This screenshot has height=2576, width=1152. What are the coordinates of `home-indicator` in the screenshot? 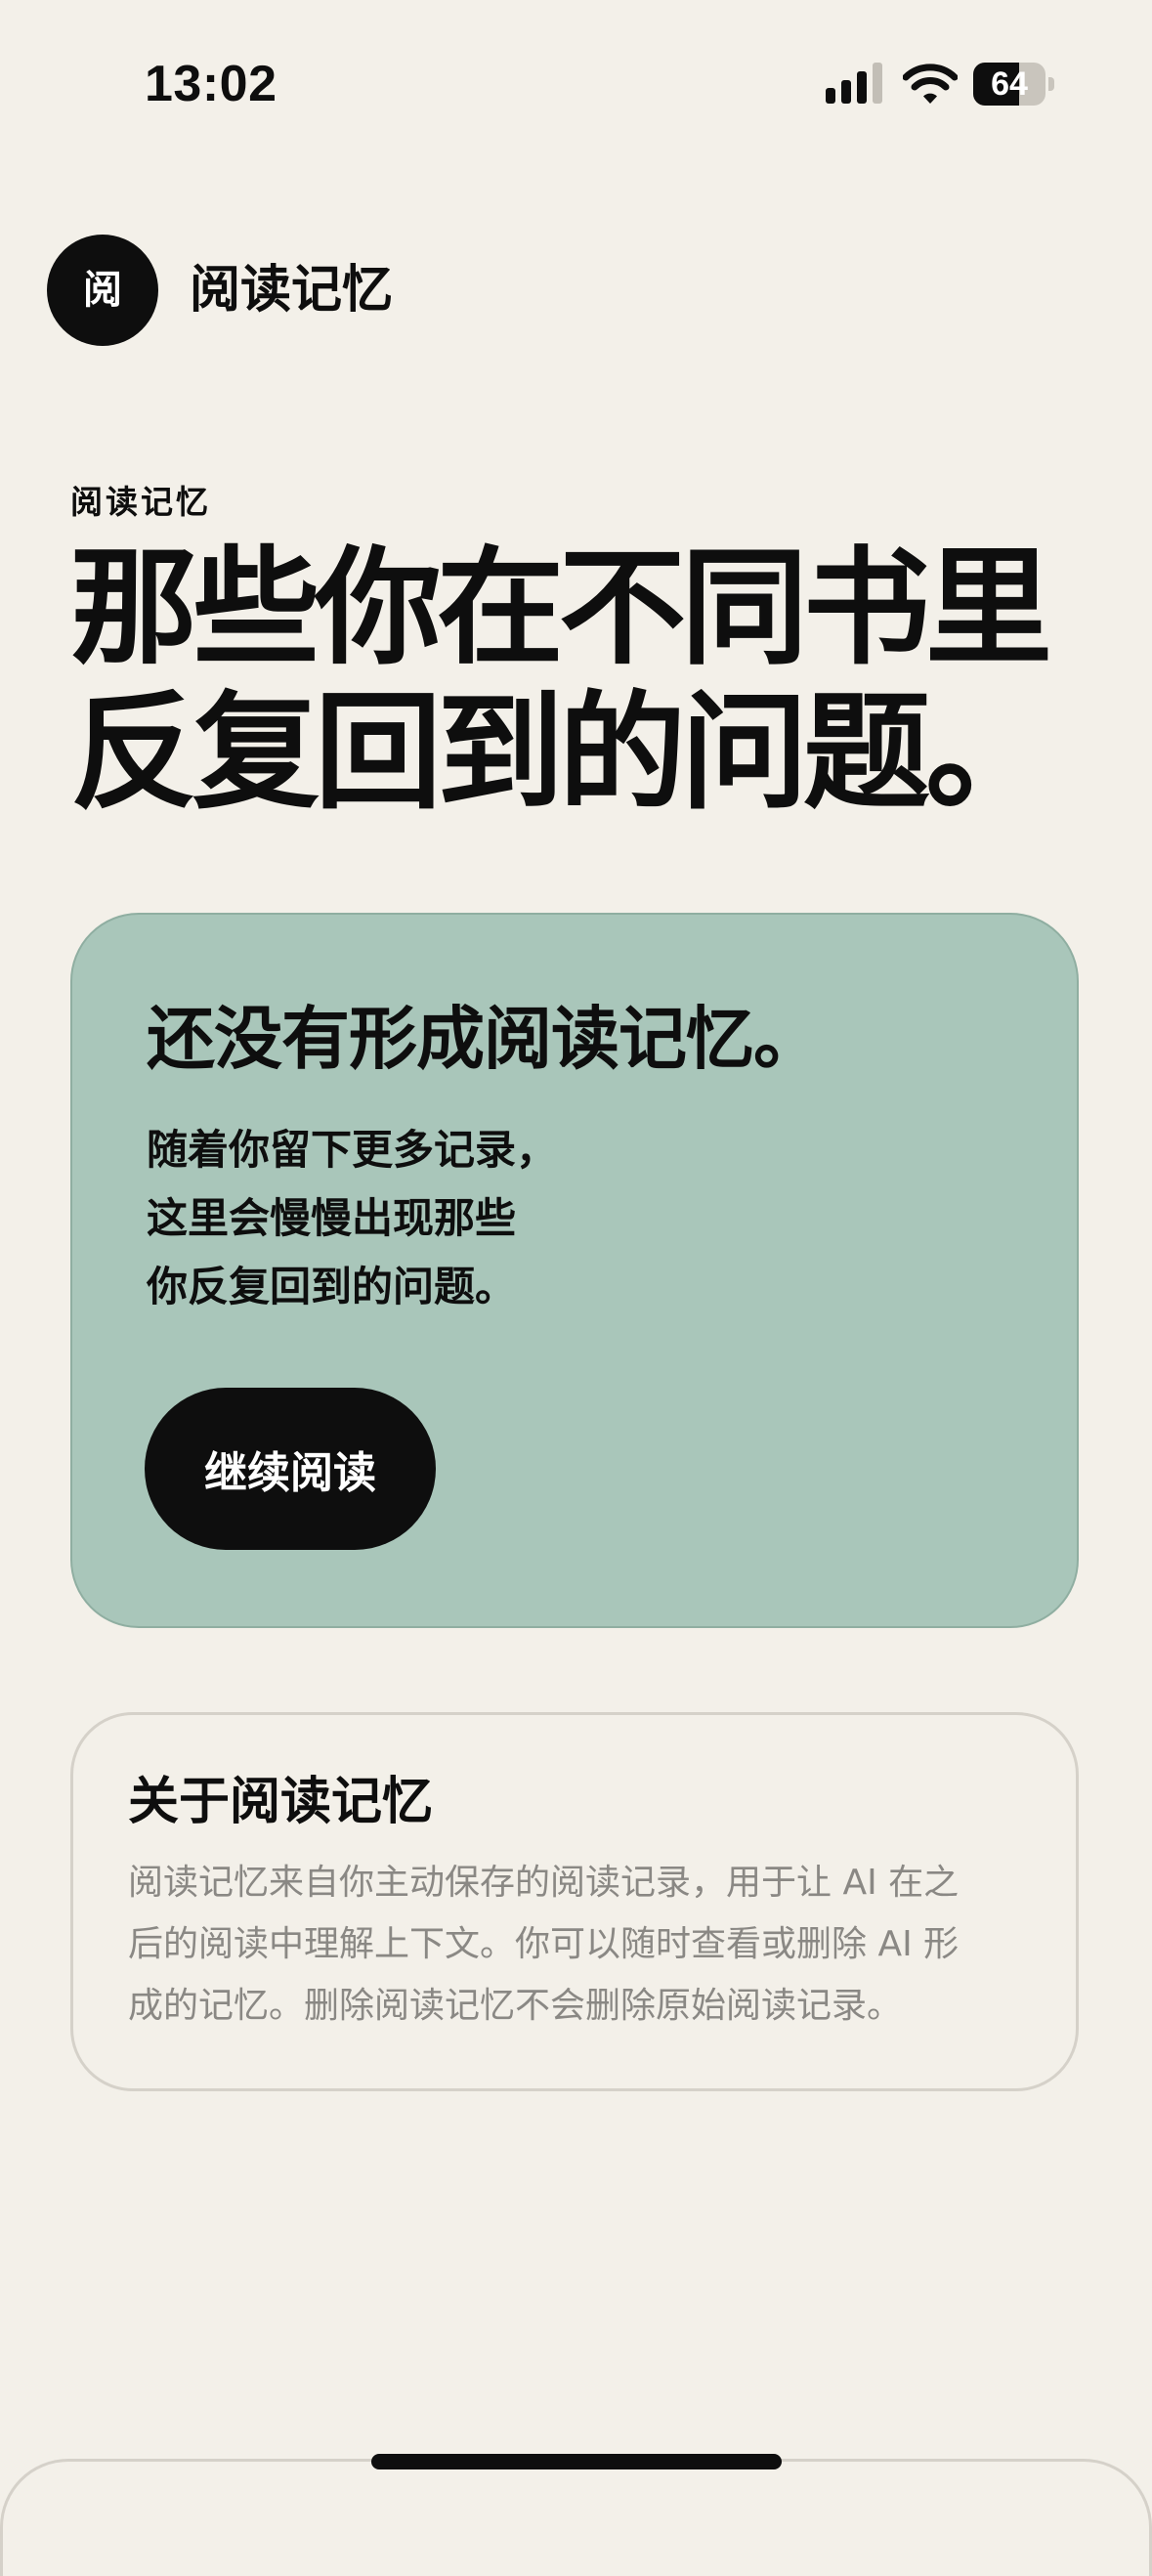 It's located at (576, 2462).